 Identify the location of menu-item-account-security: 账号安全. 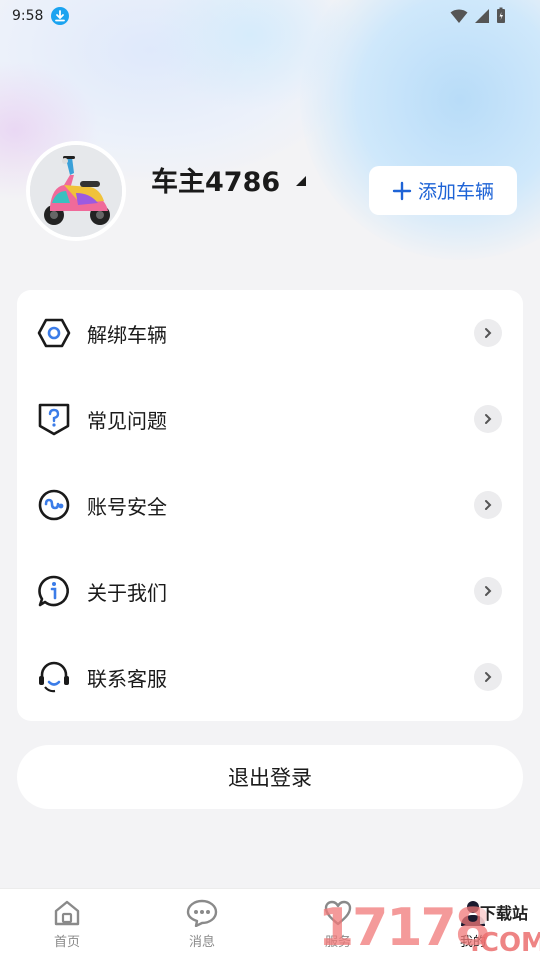
(270, 505).